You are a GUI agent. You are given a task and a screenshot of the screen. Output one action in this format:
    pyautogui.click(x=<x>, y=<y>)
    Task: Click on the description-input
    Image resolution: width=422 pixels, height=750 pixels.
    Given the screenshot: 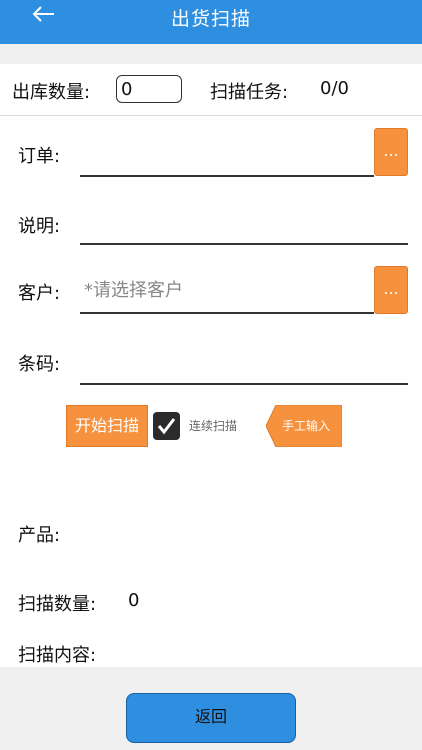 What is the action you would take?
    pyautogui.click(x=244, y=244)
    